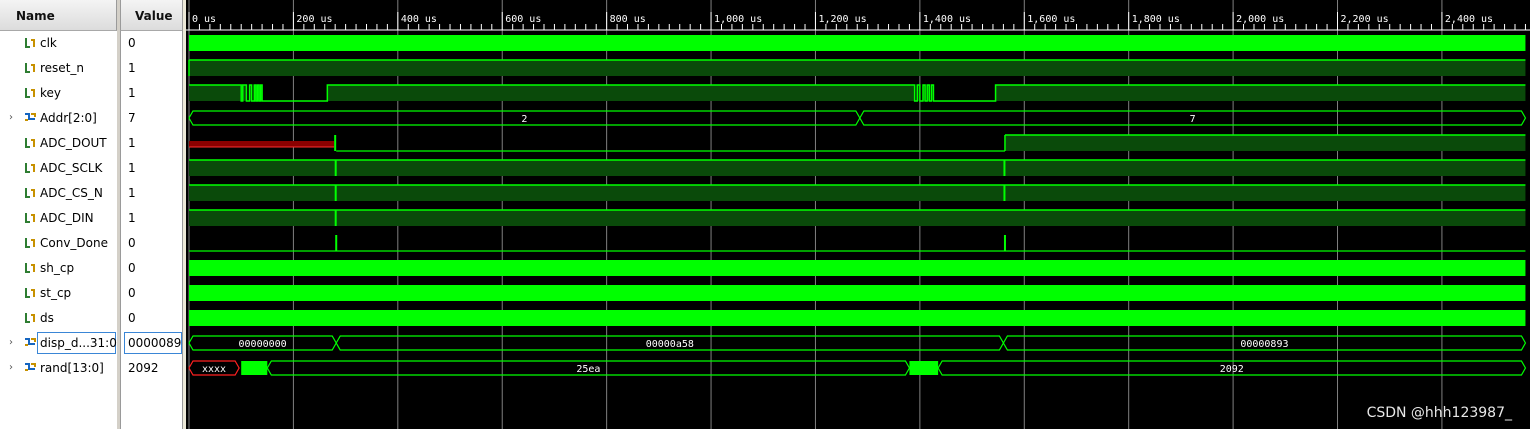 The height and width of the screenshot is (429, 1530). I want to click on signal-name: st_cp, so click(56, 293).